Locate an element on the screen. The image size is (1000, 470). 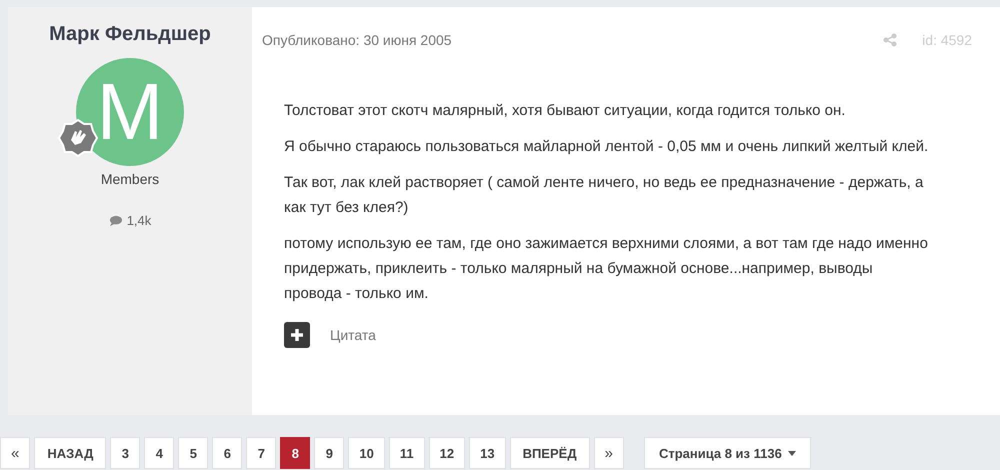
page-button: 4 is located at coordinates (159, 453).